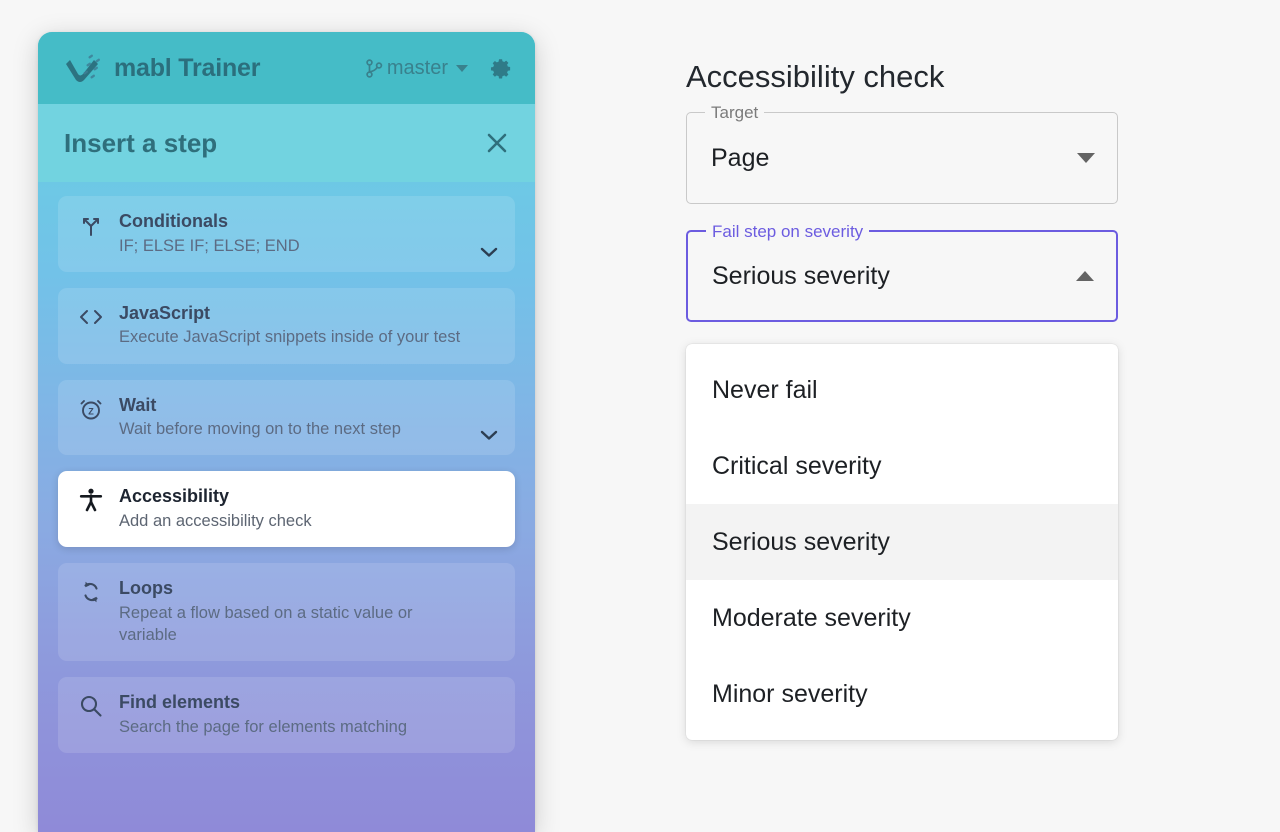 This screenshot has width=1280, height=832. I want to click on step-name: Conditionals, so click(173, 221).